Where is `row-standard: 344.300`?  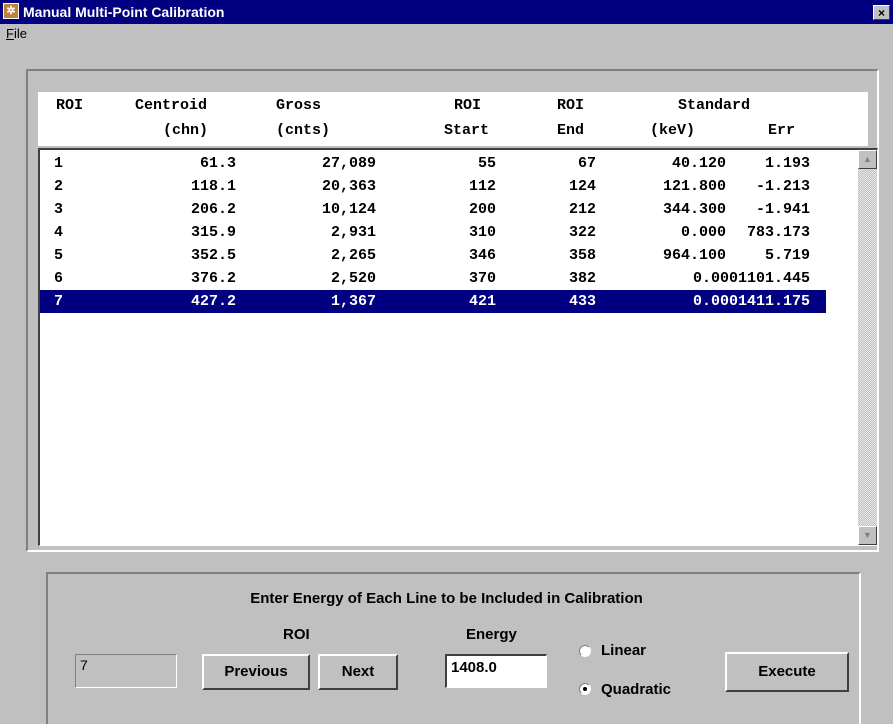 row-standard: 344.300 is located at coordinates (694, 209).